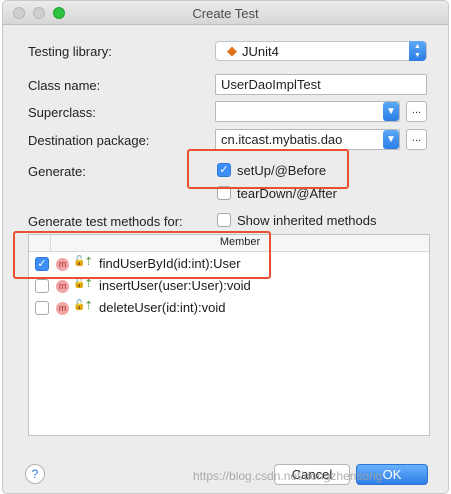  Describe the element at coordinates (89, 306) in the screenshot. I see `implements-icon: ⇡` at that location.